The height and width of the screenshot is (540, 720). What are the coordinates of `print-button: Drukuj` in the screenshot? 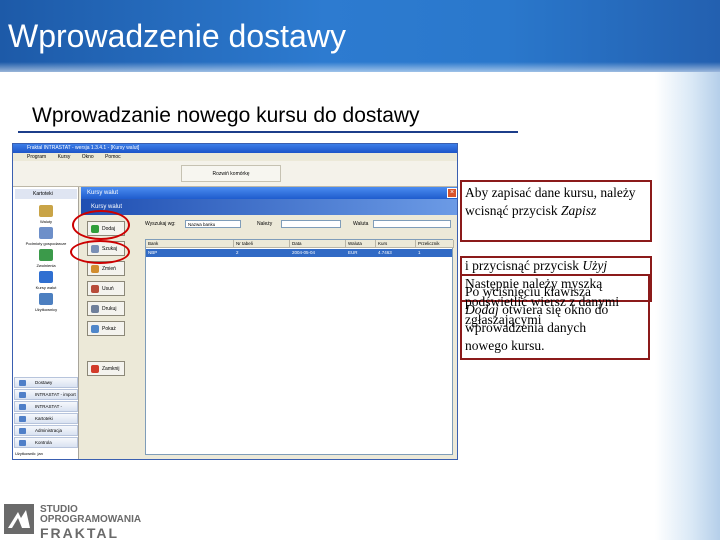 It's located at (106, 308).